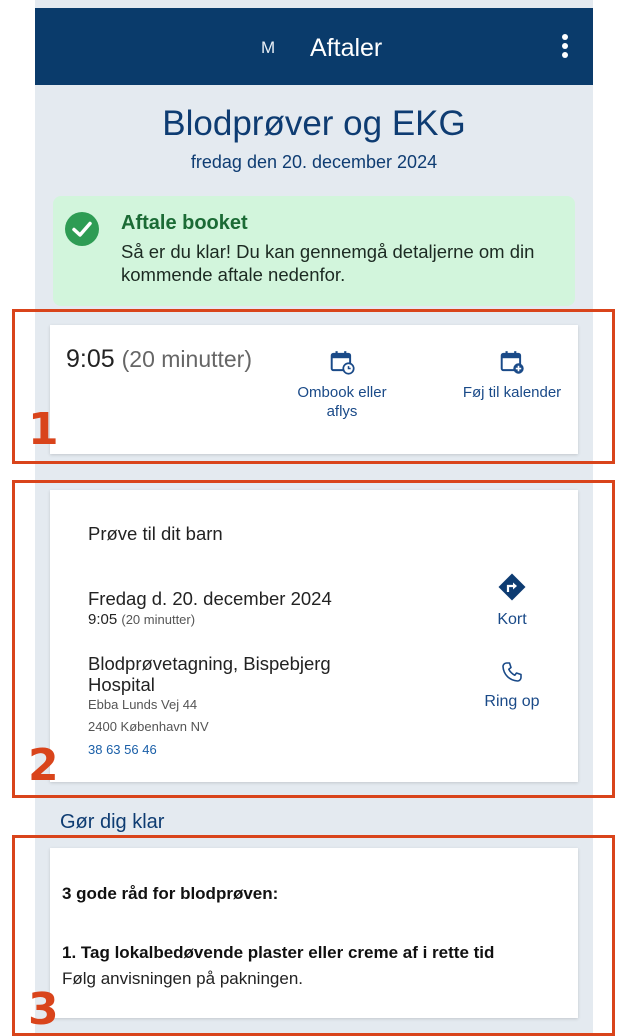 The height and width of the screenshot is (1036, 617). What do you see at coordinates (184, 223) in the screenshot?
I see `alert-title: Aftale booket` at bounding box center [184, 223].